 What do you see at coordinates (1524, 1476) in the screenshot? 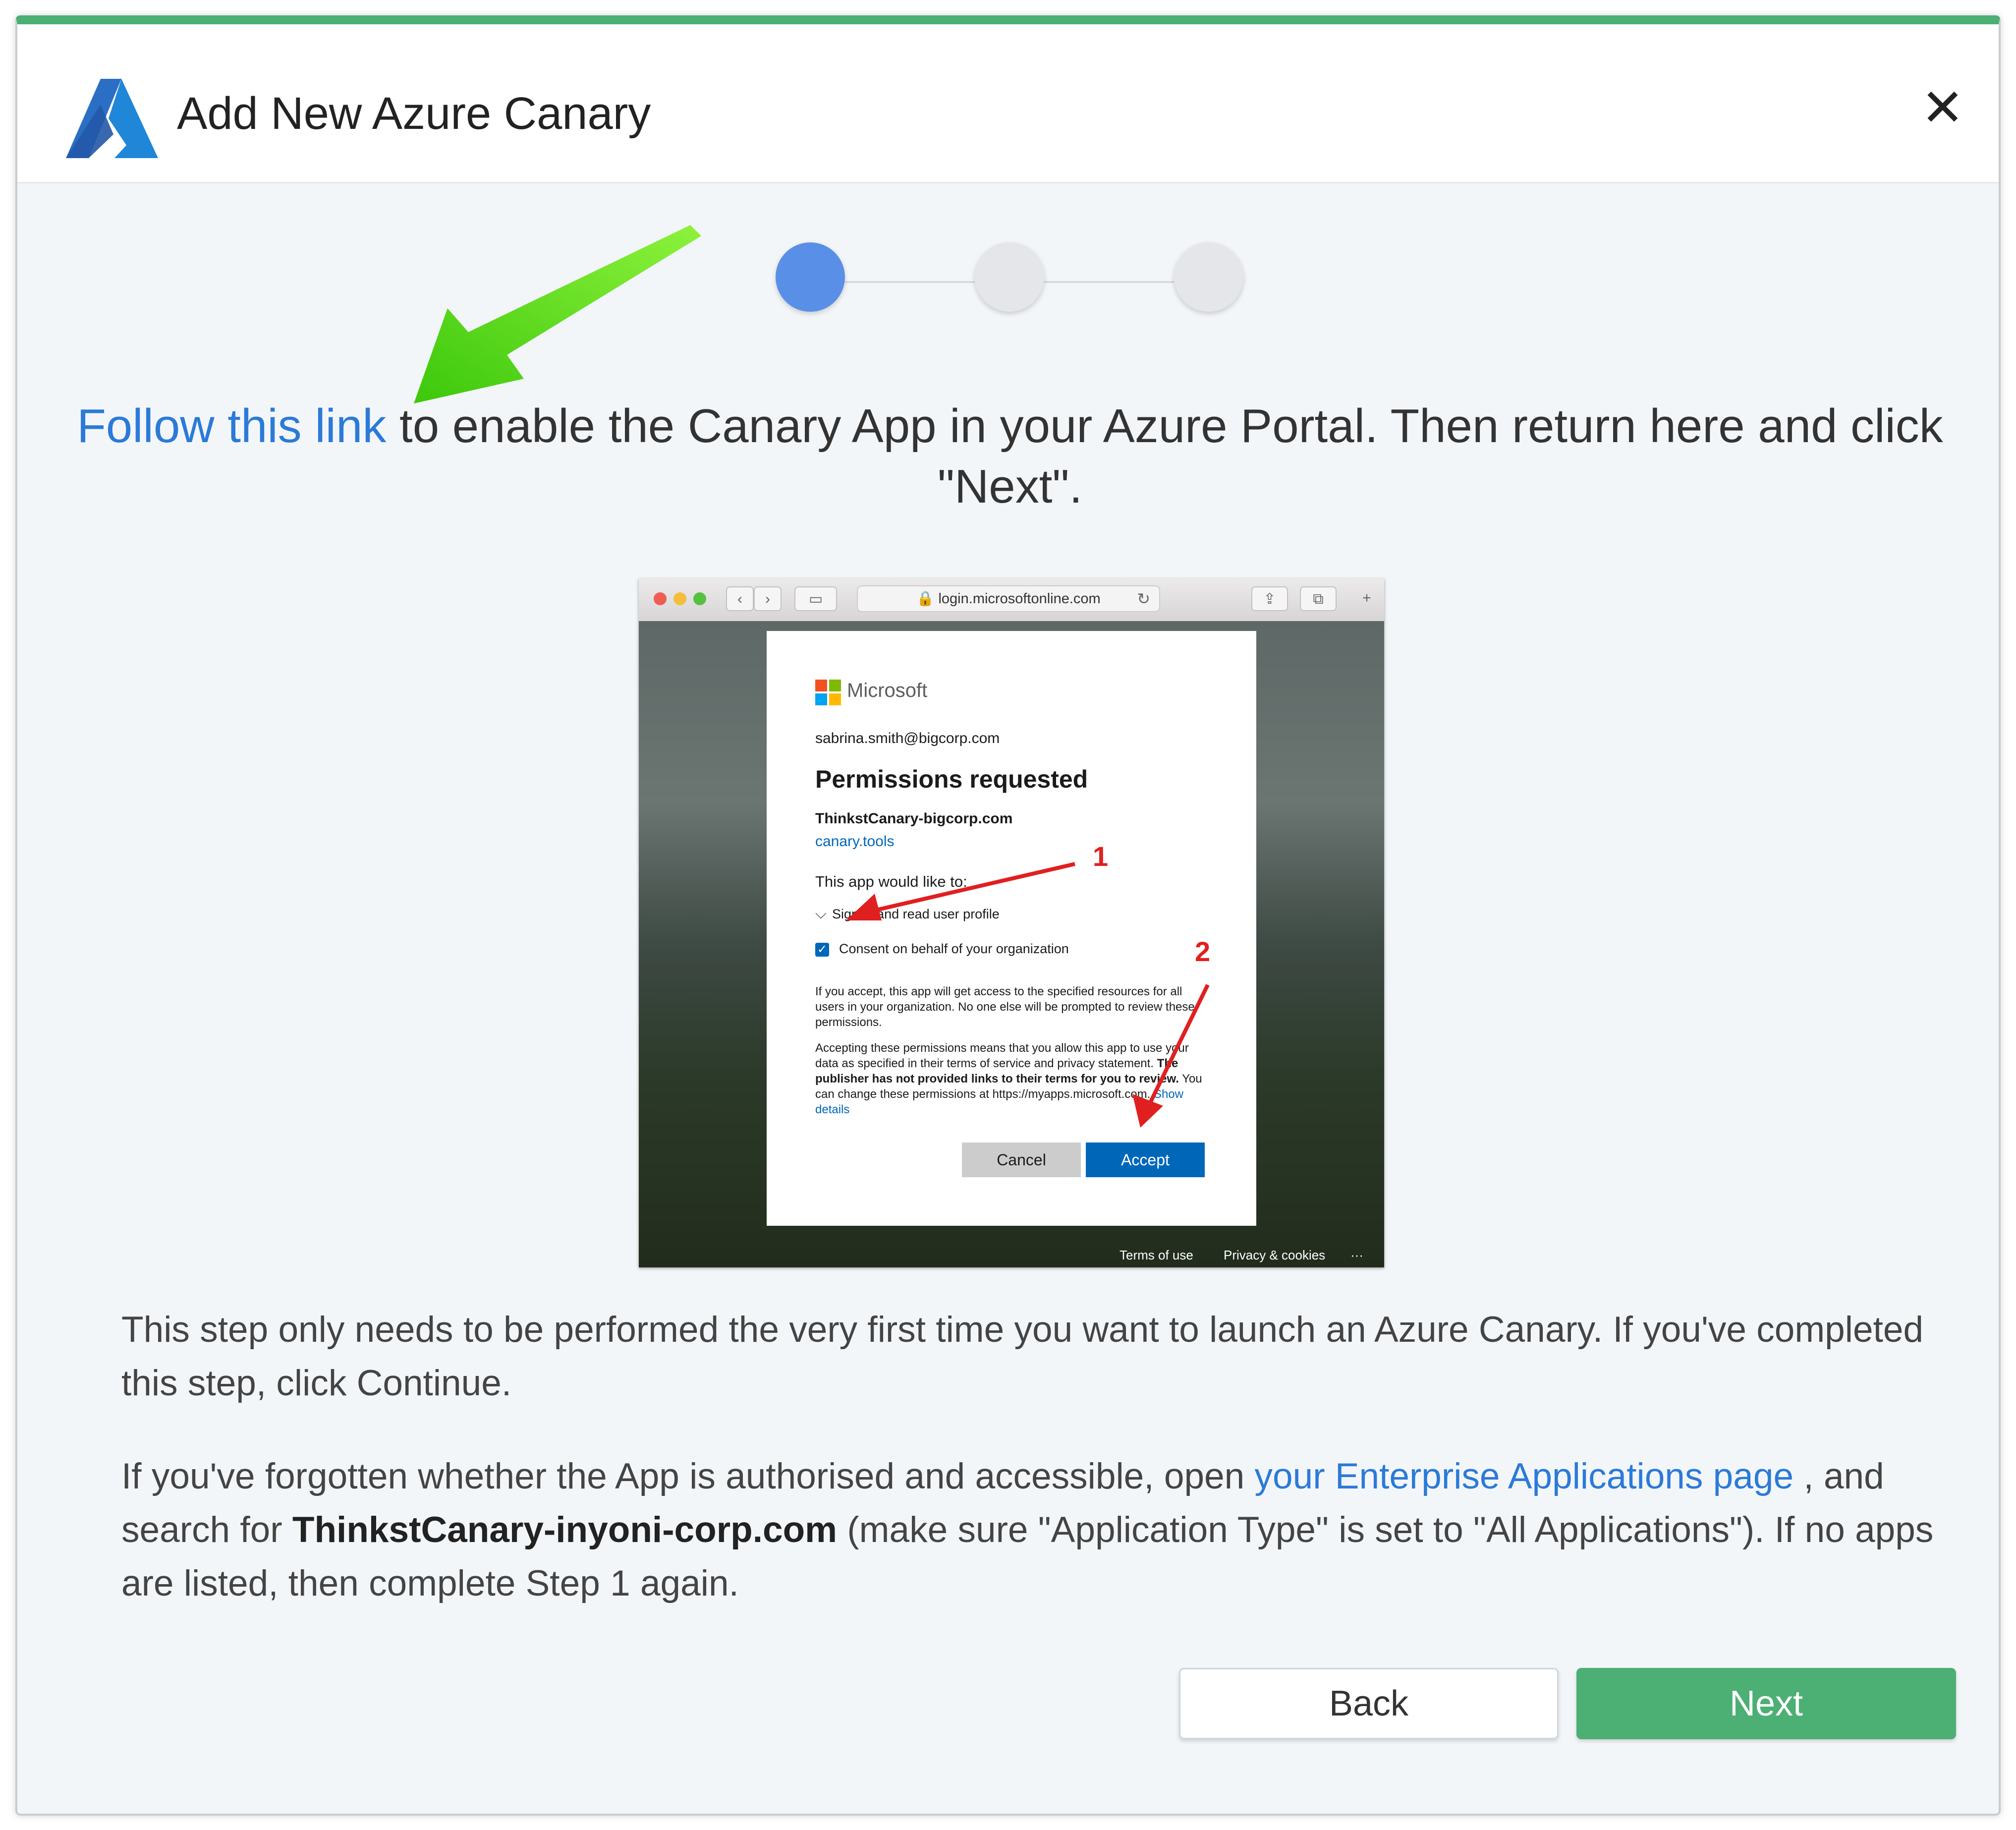
I see `enterprise-apps-link: your Enterprise Applications page` at bounding box center [1524, 1476].